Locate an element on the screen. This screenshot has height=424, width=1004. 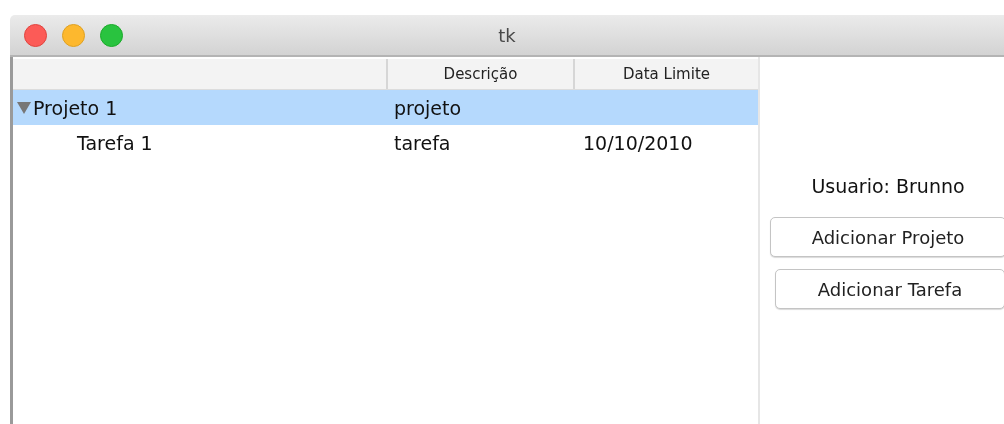
user-label: Usuario: Brunno is located at coordinates (888, 186).